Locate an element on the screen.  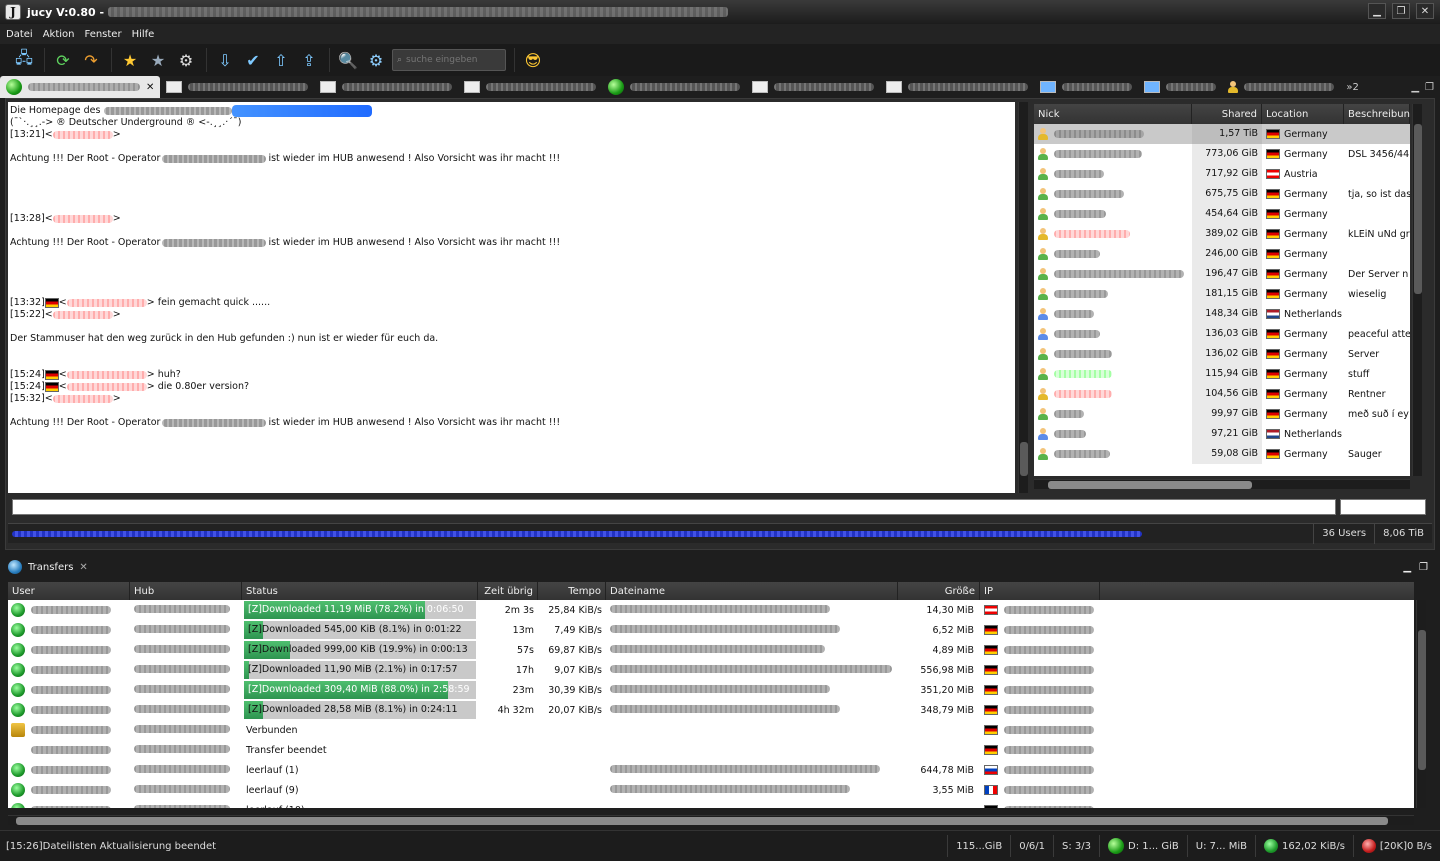
userlist-row: 59,08 GiB Germany Sauger is located at coordinates (1222, 454).